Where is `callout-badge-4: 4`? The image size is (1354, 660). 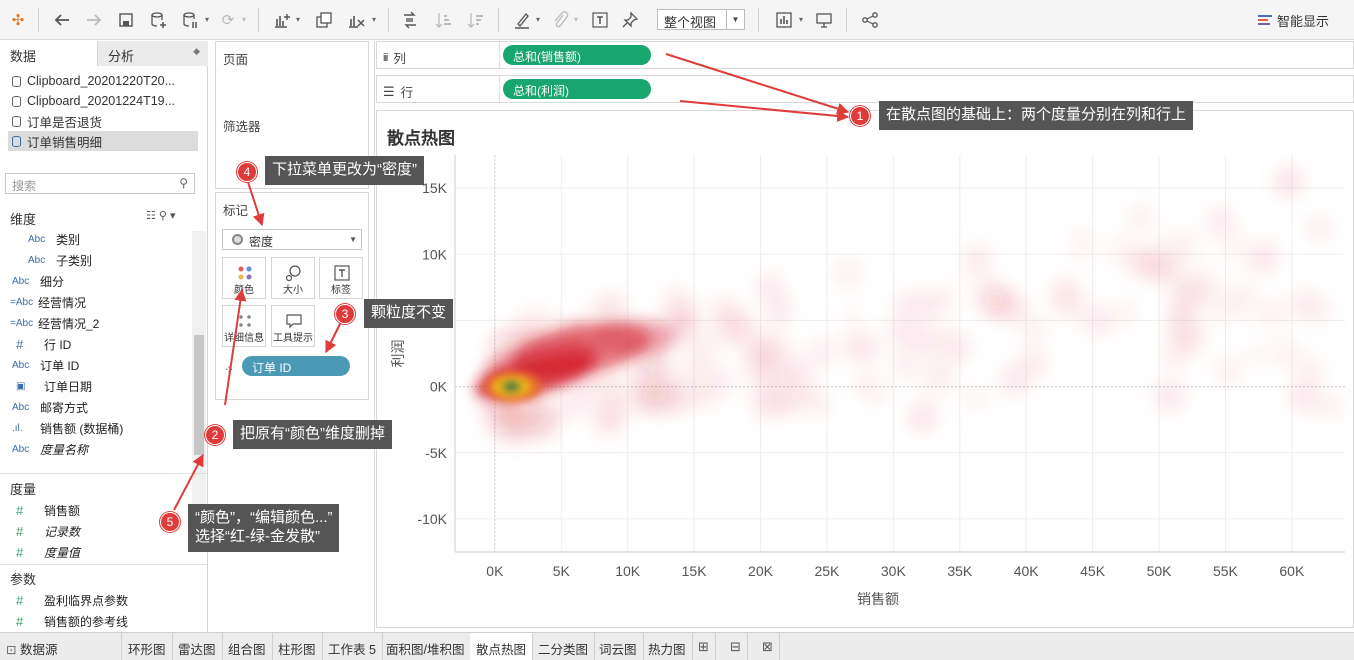
callout-badge-4: 4 is located at coordinates (247, 172).